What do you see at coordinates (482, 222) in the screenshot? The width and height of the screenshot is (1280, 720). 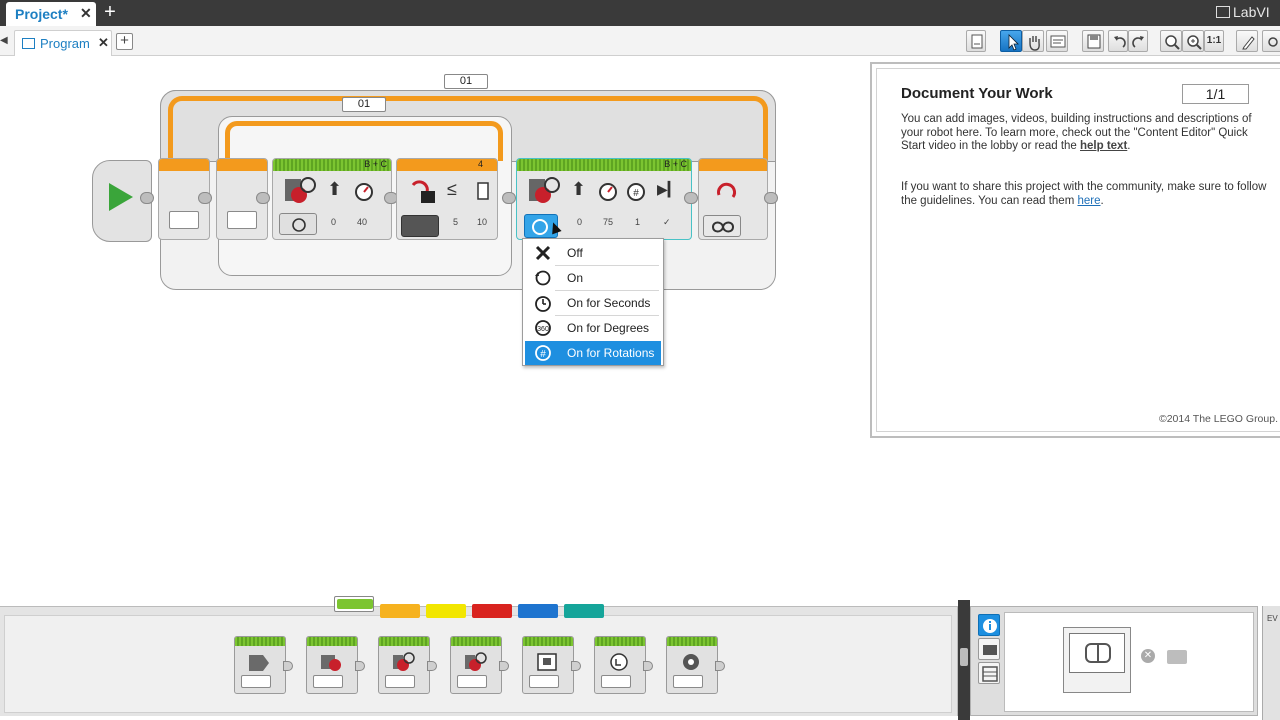 I see `wait-param-1: 10` at bounding box center [482, 222].